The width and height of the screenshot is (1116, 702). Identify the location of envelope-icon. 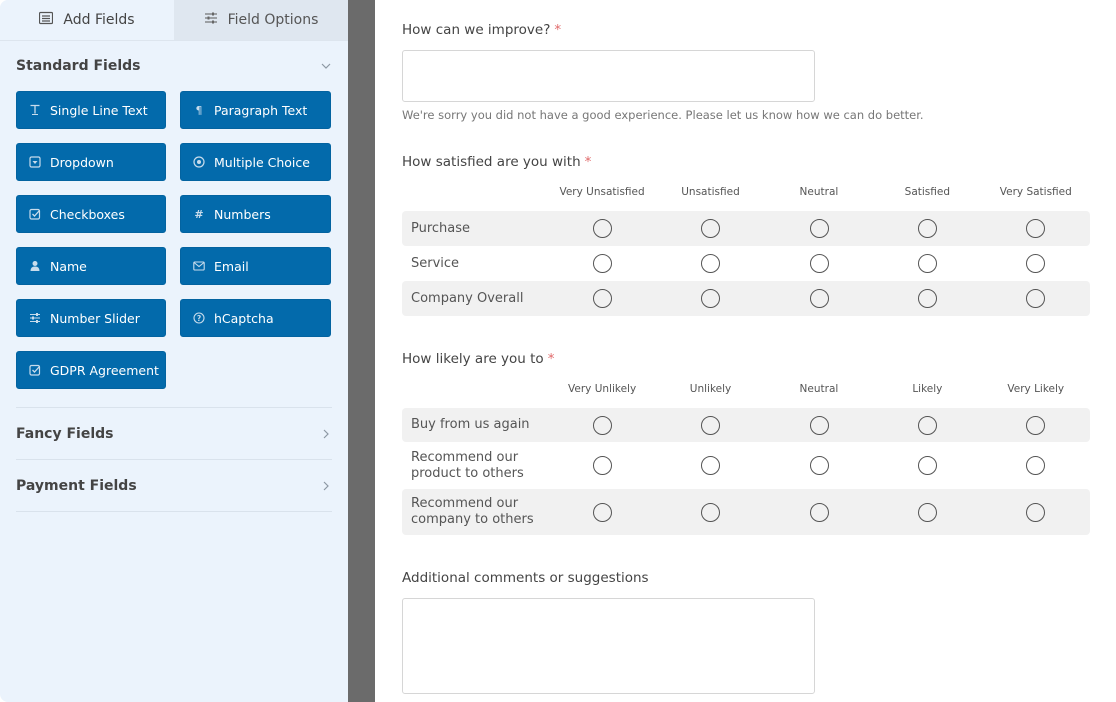
(199, 266).